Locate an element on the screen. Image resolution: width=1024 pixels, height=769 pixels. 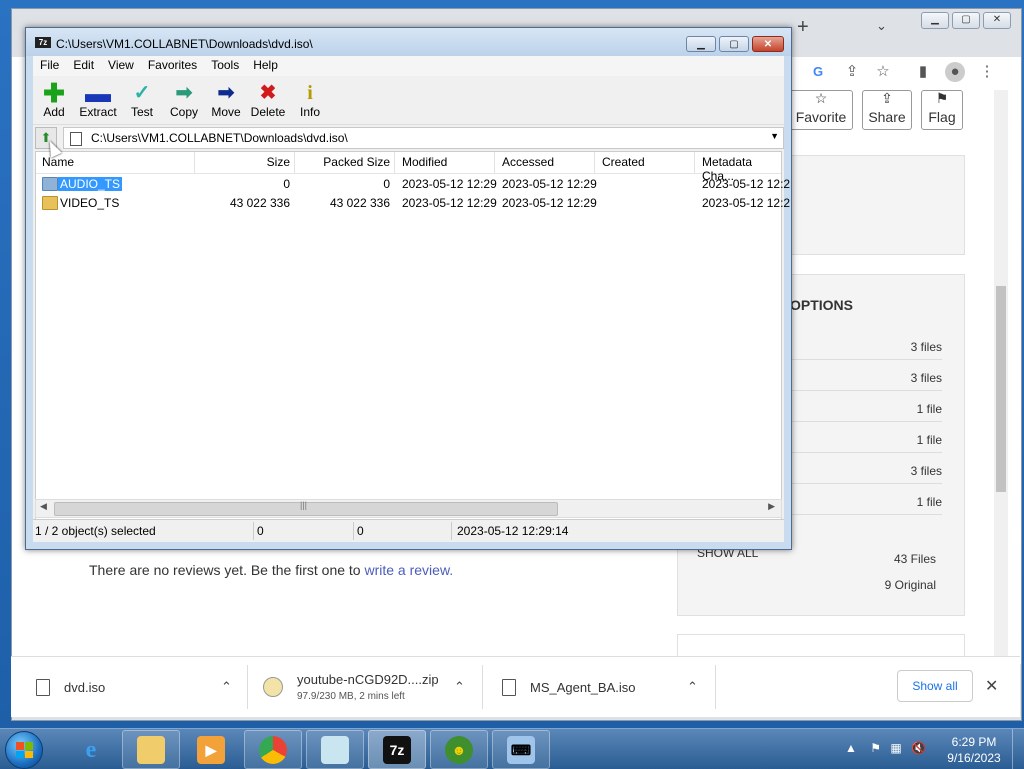
taskbar-chrome is located at coordinates (273, 749).